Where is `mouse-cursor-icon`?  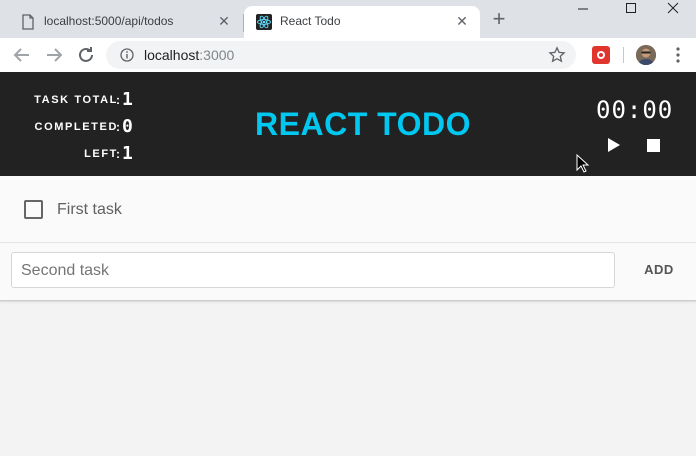 mouse-cursor-icon is located at coordinates (583, 163).